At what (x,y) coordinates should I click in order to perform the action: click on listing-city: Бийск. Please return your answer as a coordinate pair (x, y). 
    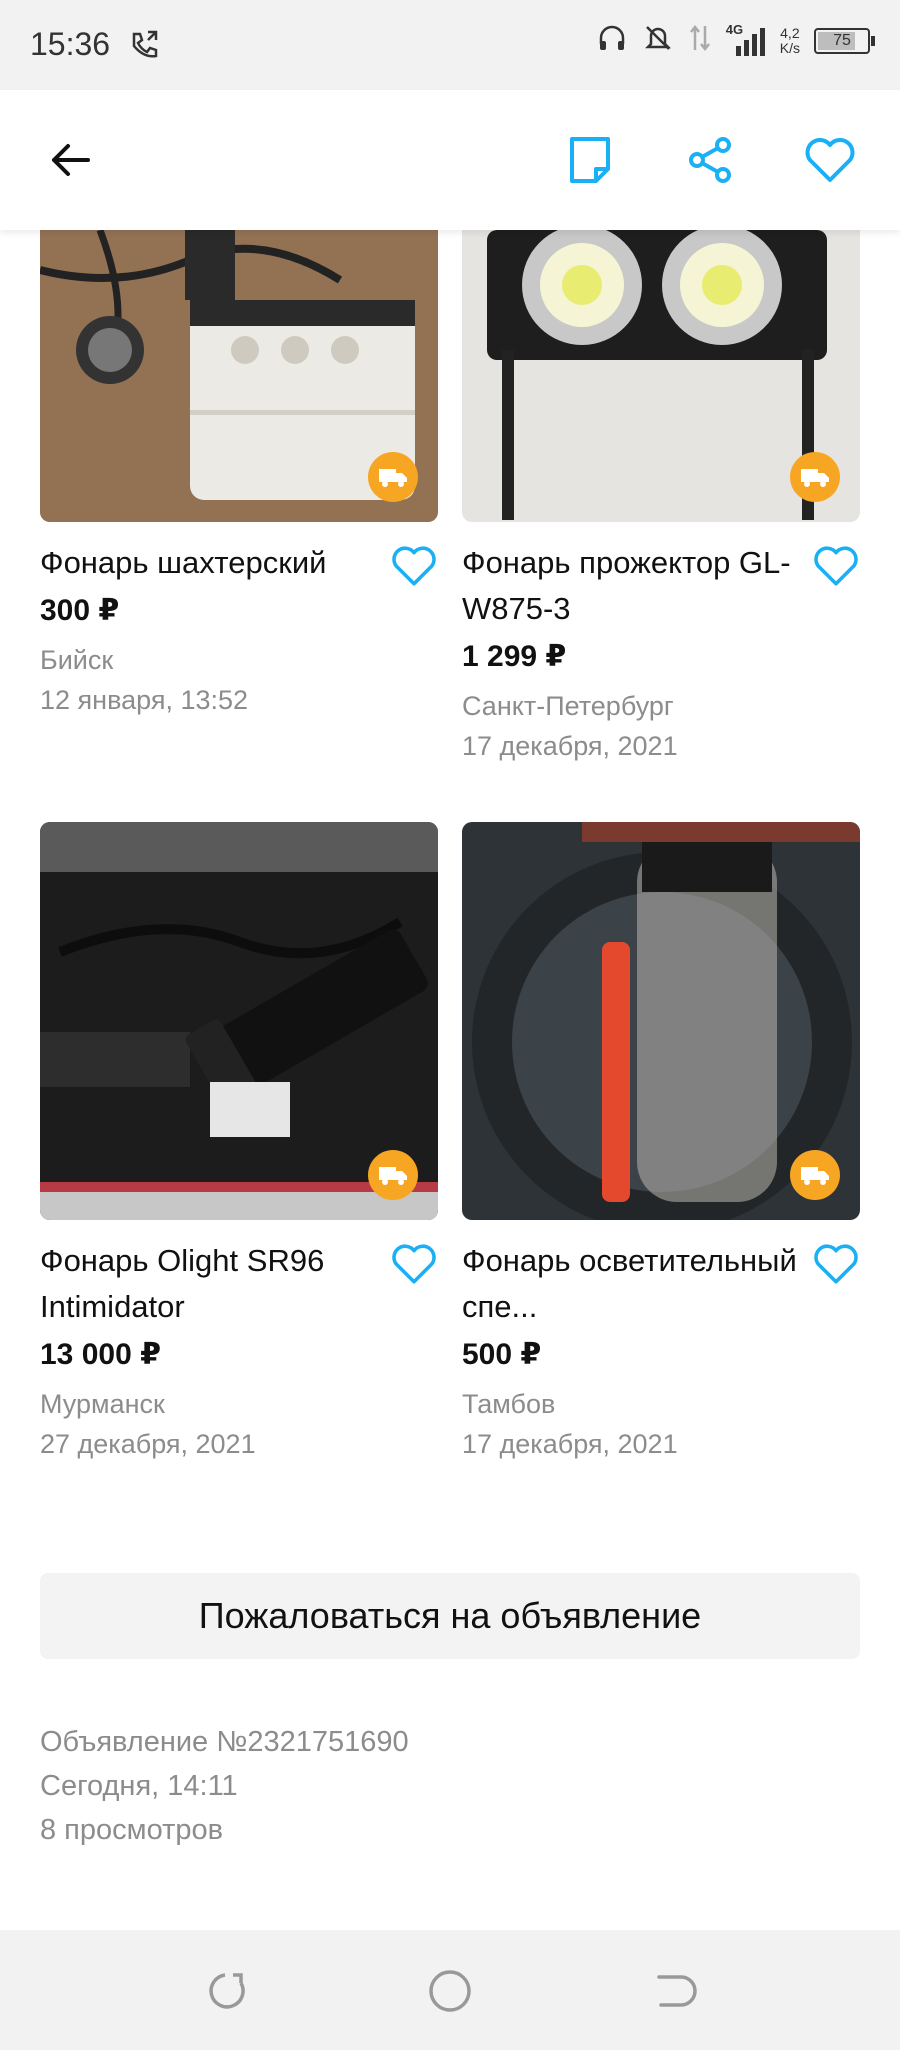
    Looking at the image, I should click on (77, 660).